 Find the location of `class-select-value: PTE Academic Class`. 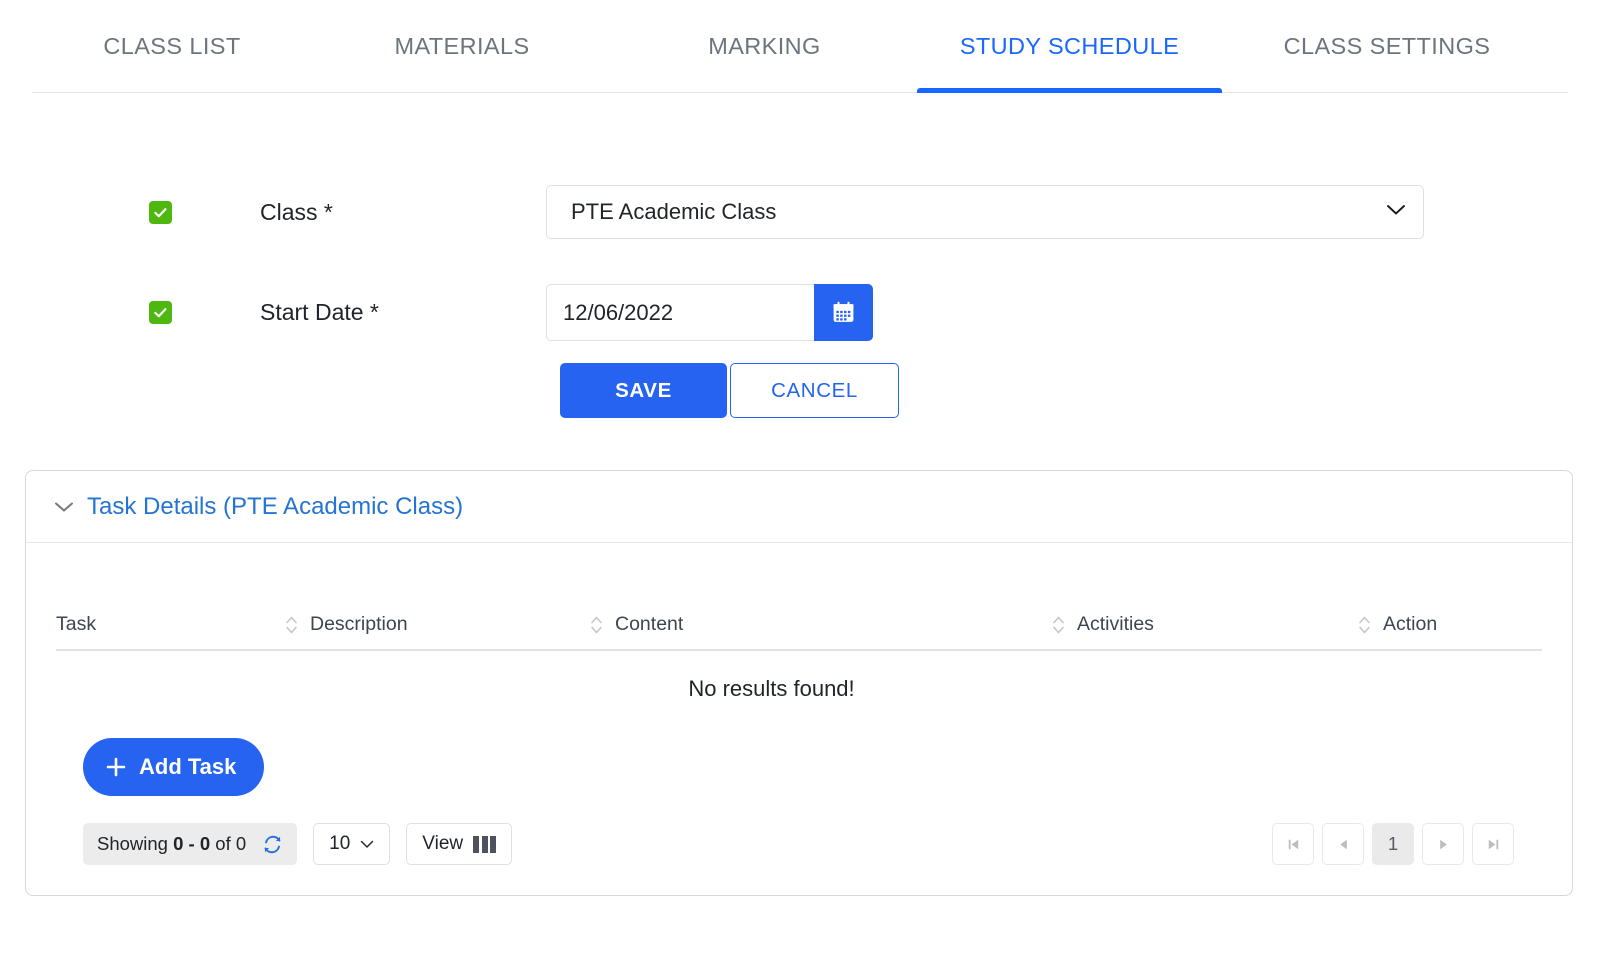

class-select-value: PTE Academic Class is located at coordinates (674, 211).